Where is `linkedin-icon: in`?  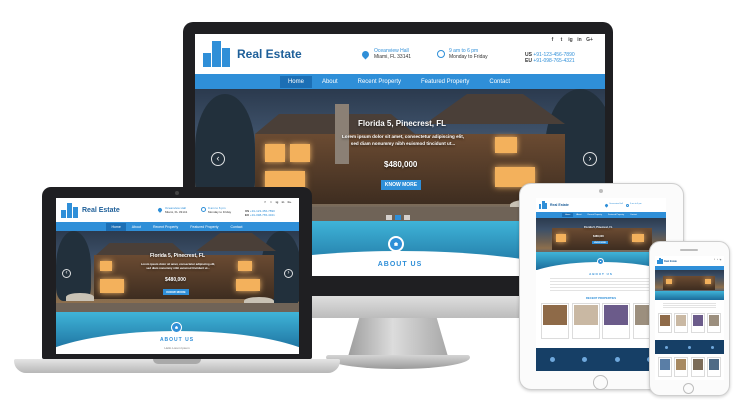 linkedin-icon: in is located at coordinates (579, 40).